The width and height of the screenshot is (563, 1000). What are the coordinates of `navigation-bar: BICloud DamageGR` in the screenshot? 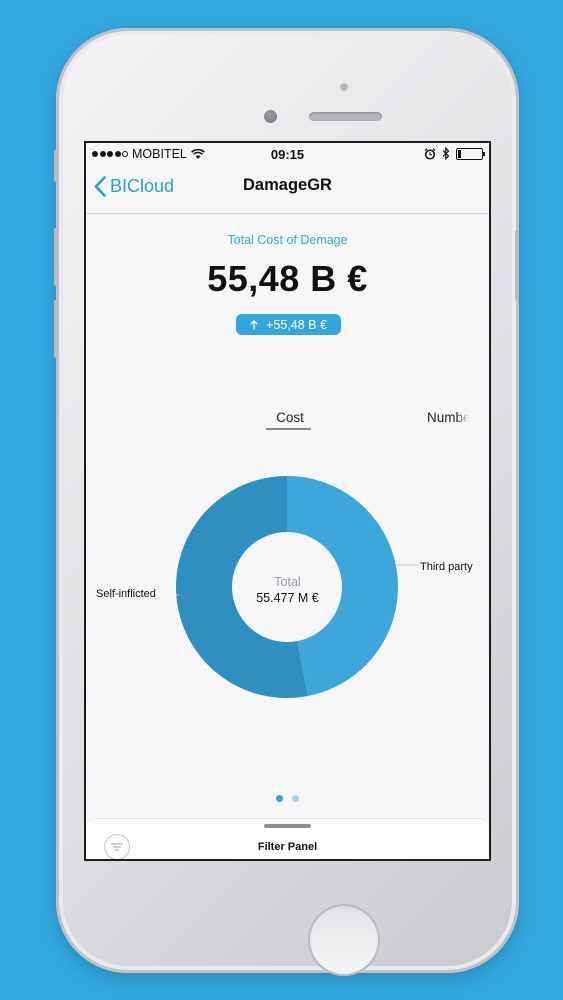 It's located at (287, 189).